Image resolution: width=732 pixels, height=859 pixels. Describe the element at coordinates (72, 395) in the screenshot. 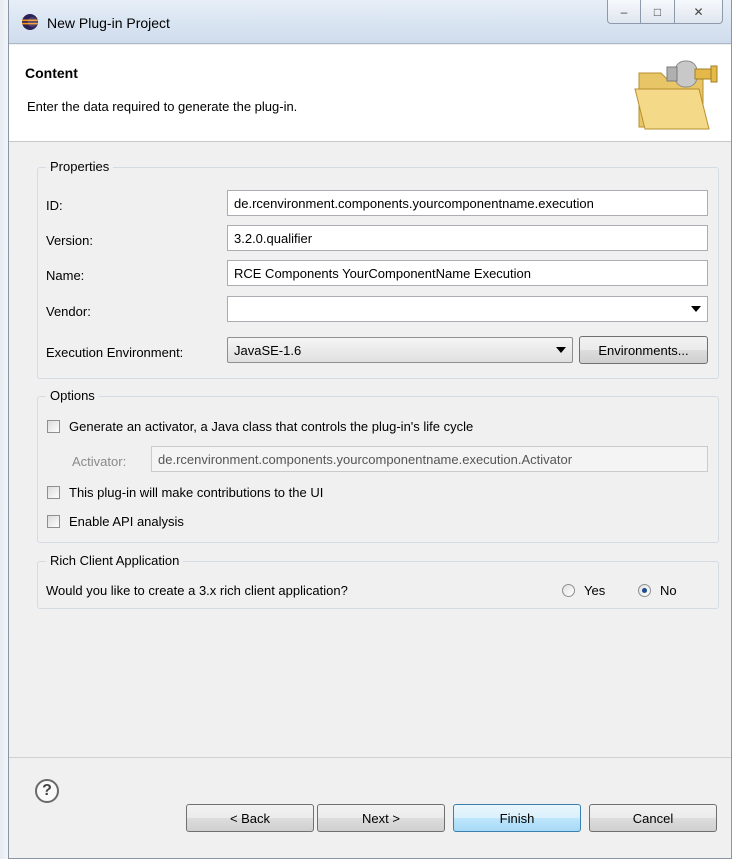

I see `options-group-label: Options` at that location.